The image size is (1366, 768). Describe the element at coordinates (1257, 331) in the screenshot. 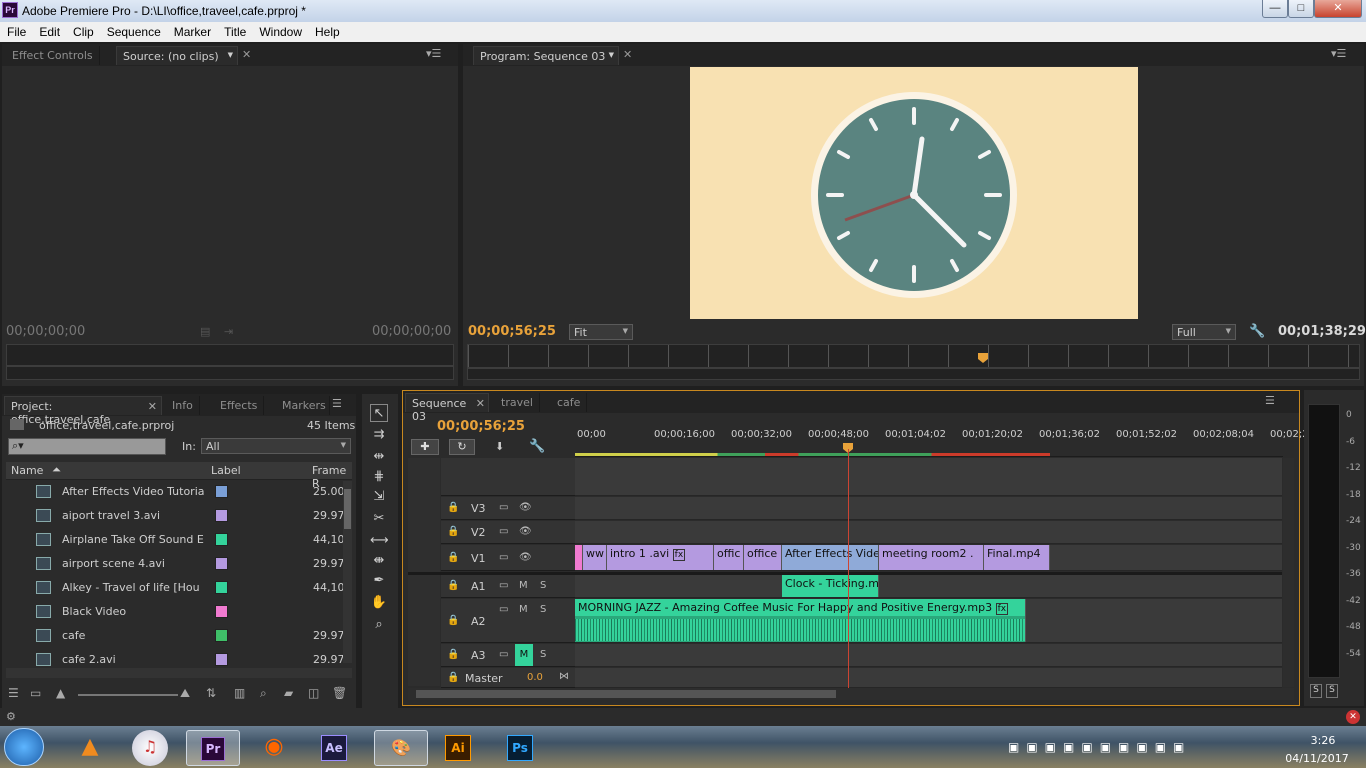

I see `wrench-icon: 🔧` at that location.